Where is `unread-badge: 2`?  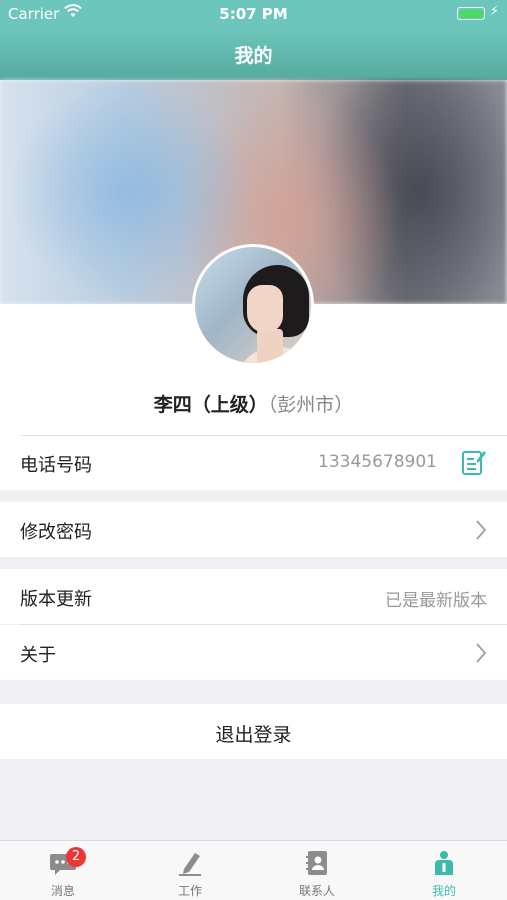 unread-badge: 2 is located at coordinates (76, 857).